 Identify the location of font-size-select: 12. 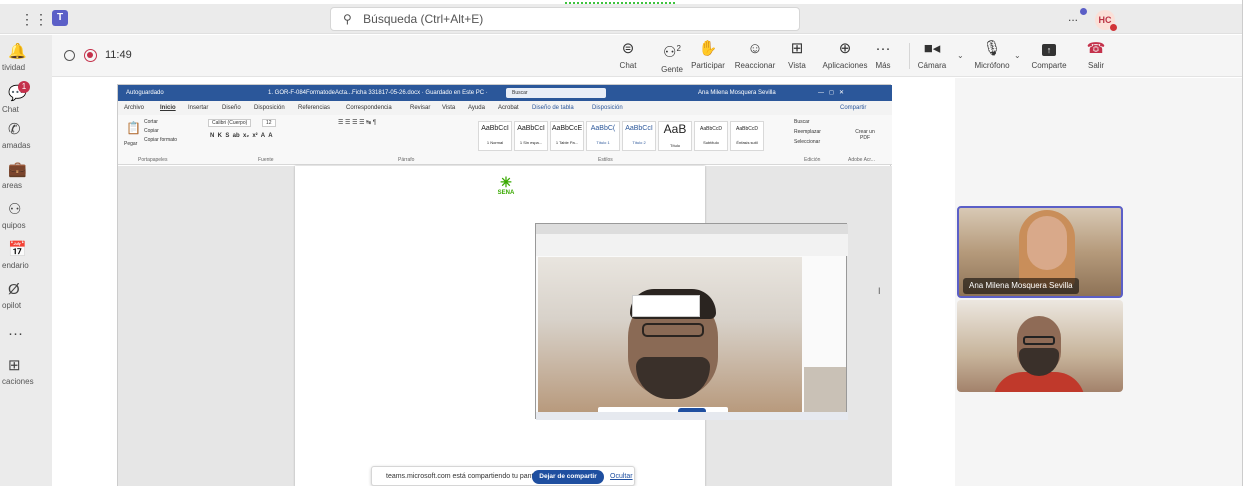
(269, 123).